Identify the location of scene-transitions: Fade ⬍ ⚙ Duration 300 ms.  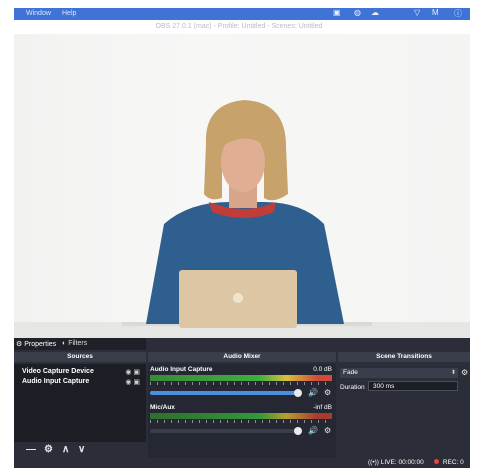
(404, 411).